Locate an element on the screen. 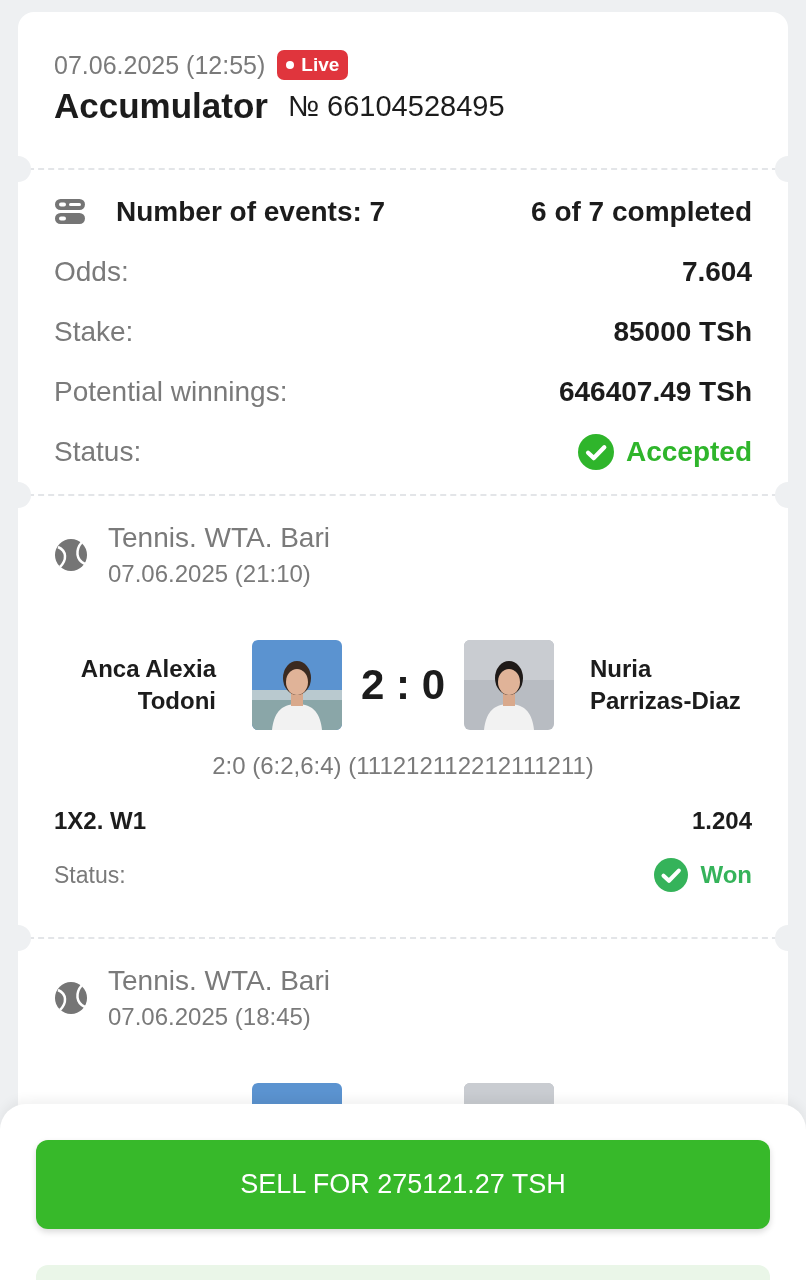 This screenshot has height=1280, width=806. dot-icon is located at coordinates (290, 65).